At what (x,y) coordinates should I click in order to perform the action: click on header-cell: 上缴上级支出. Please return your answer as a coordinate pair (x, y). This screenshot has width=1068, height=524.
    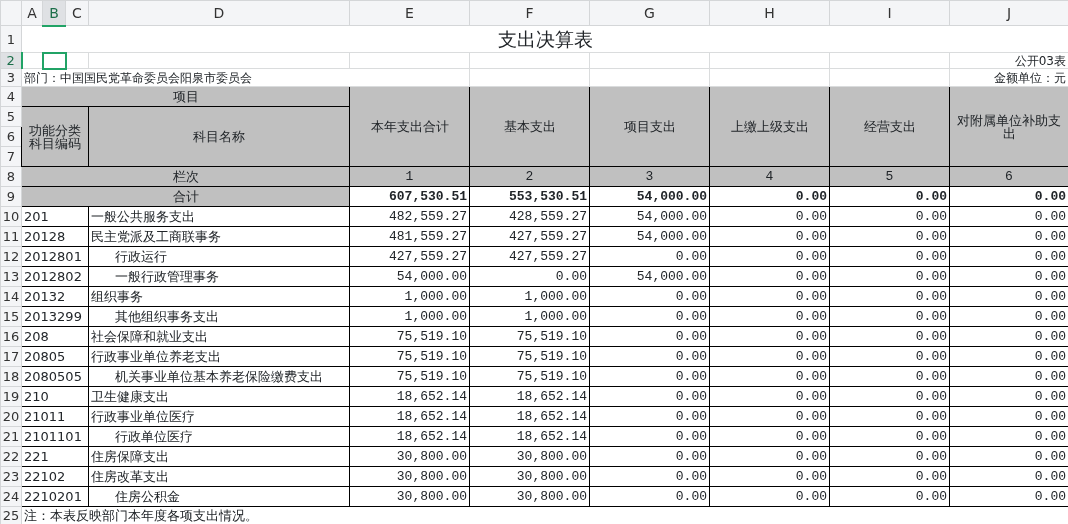
    Looking at the image, I should click on (769, 126).